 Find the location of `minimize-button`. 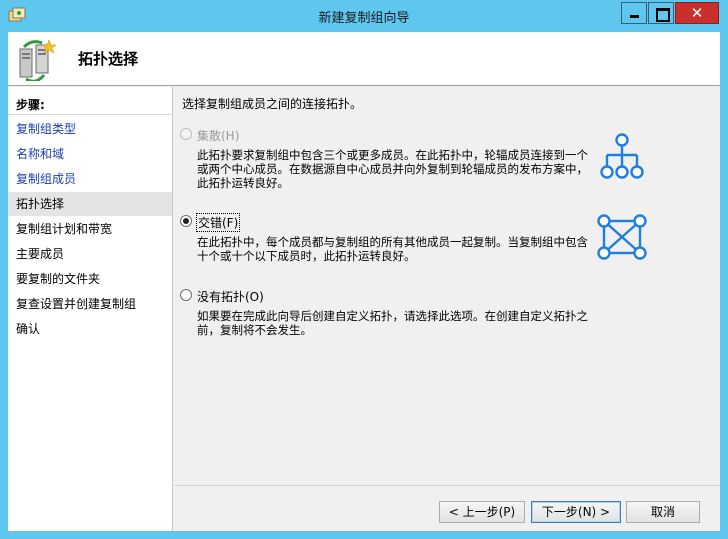

minimize-button is located at coordinates (634, 13).